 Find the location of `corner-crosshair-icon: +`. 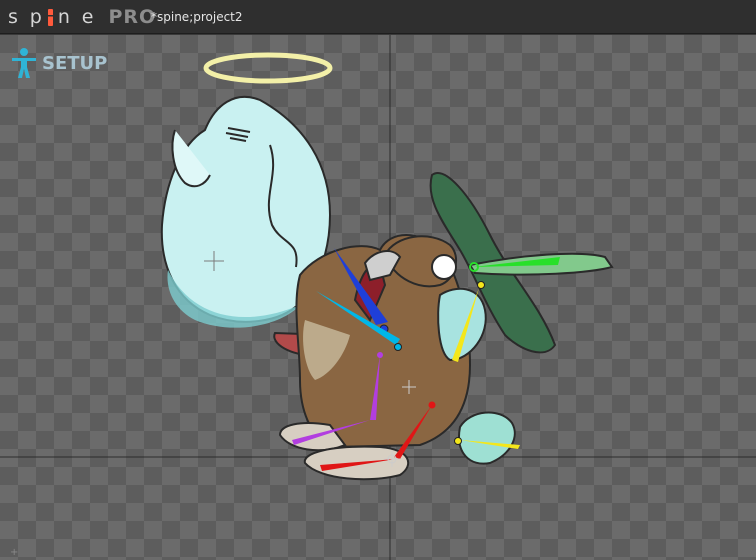

corner-crosshair-icon: + is located at coordinates (14, 552).